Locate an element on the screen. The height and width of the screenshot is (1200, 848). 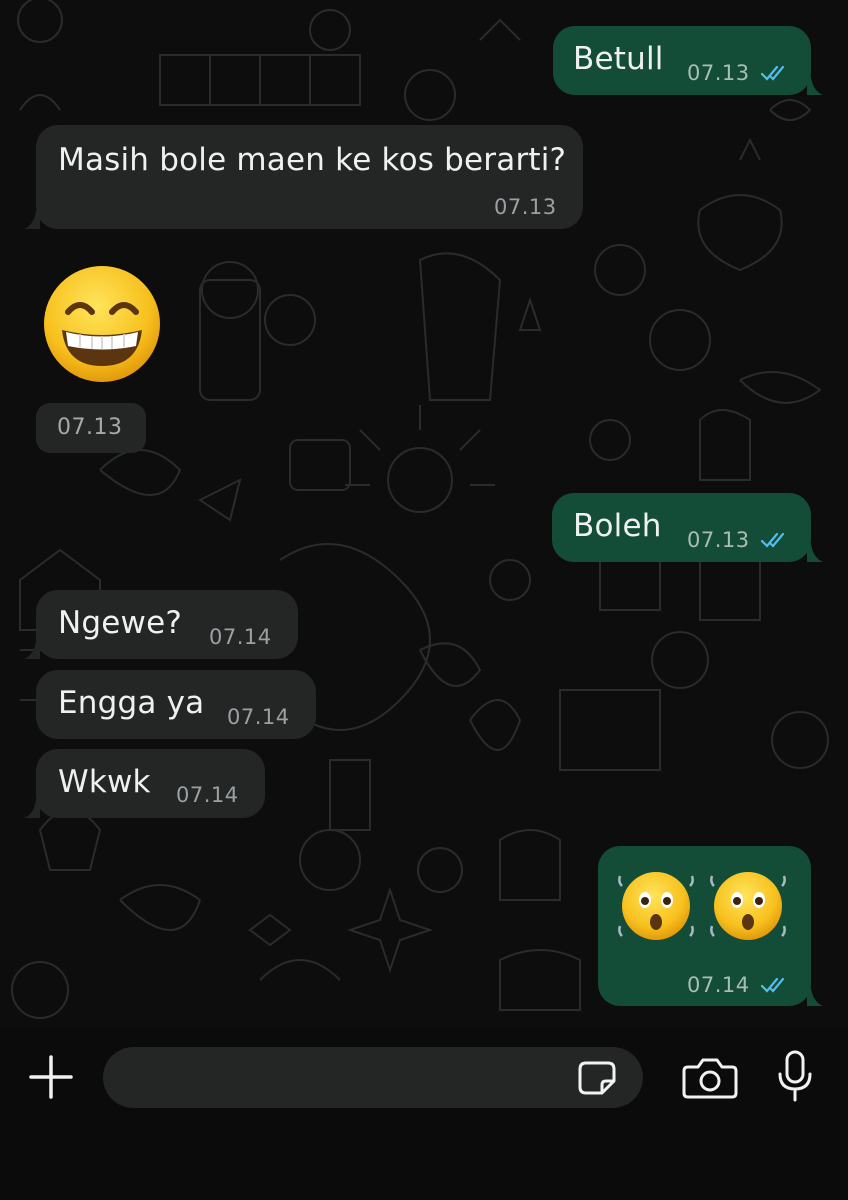
astonished-face-icon is located at coordinates (702, 906).